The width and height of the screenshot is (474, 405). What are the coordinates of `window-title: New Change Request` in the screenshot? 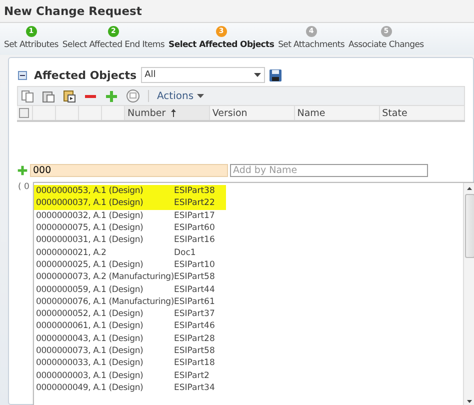 It's located at (73, 11).